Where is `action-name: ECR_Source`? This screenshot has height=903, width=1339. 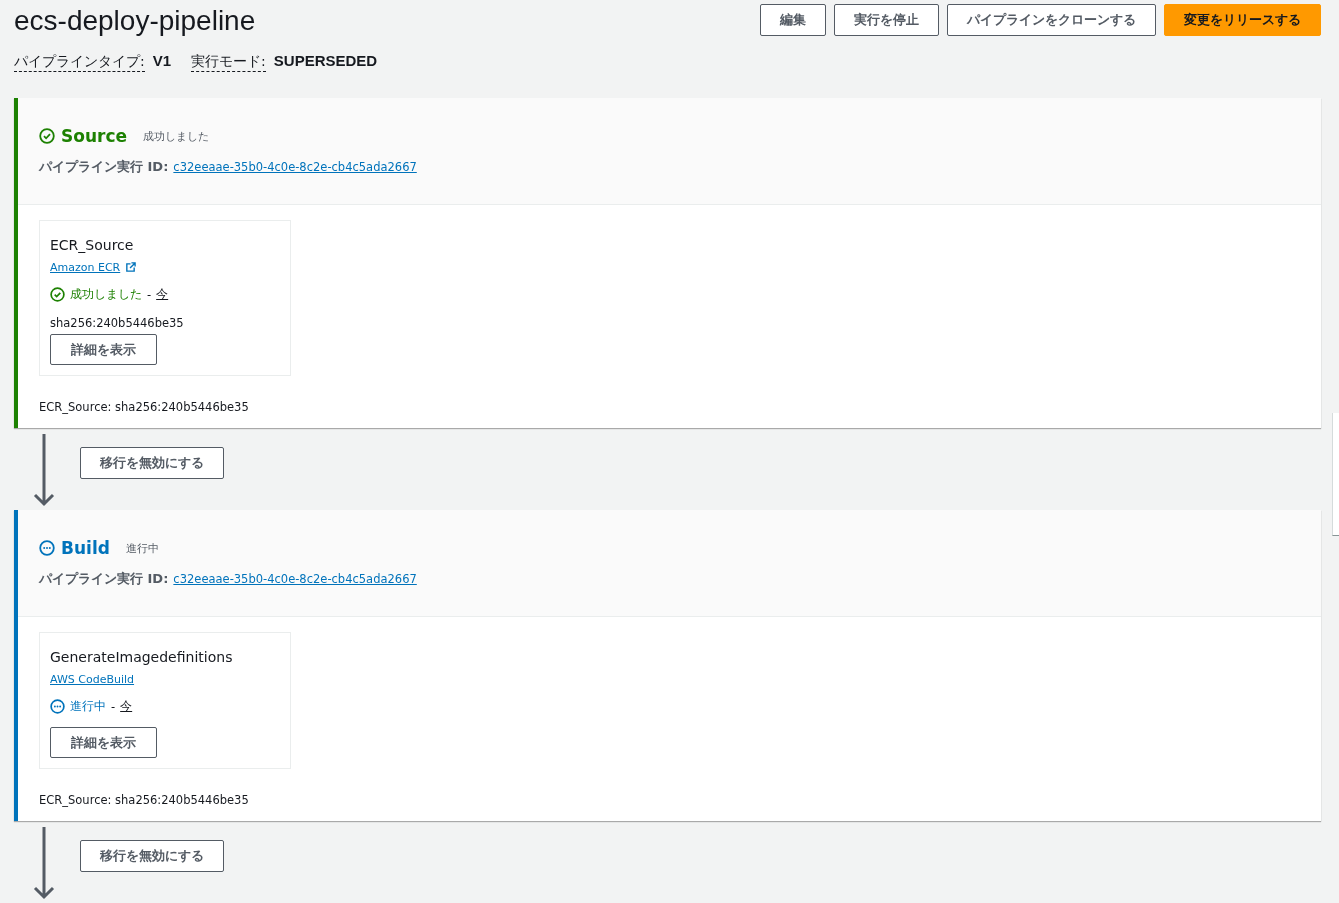
action-name: ECR_Source is located at coordinates (92, 245).